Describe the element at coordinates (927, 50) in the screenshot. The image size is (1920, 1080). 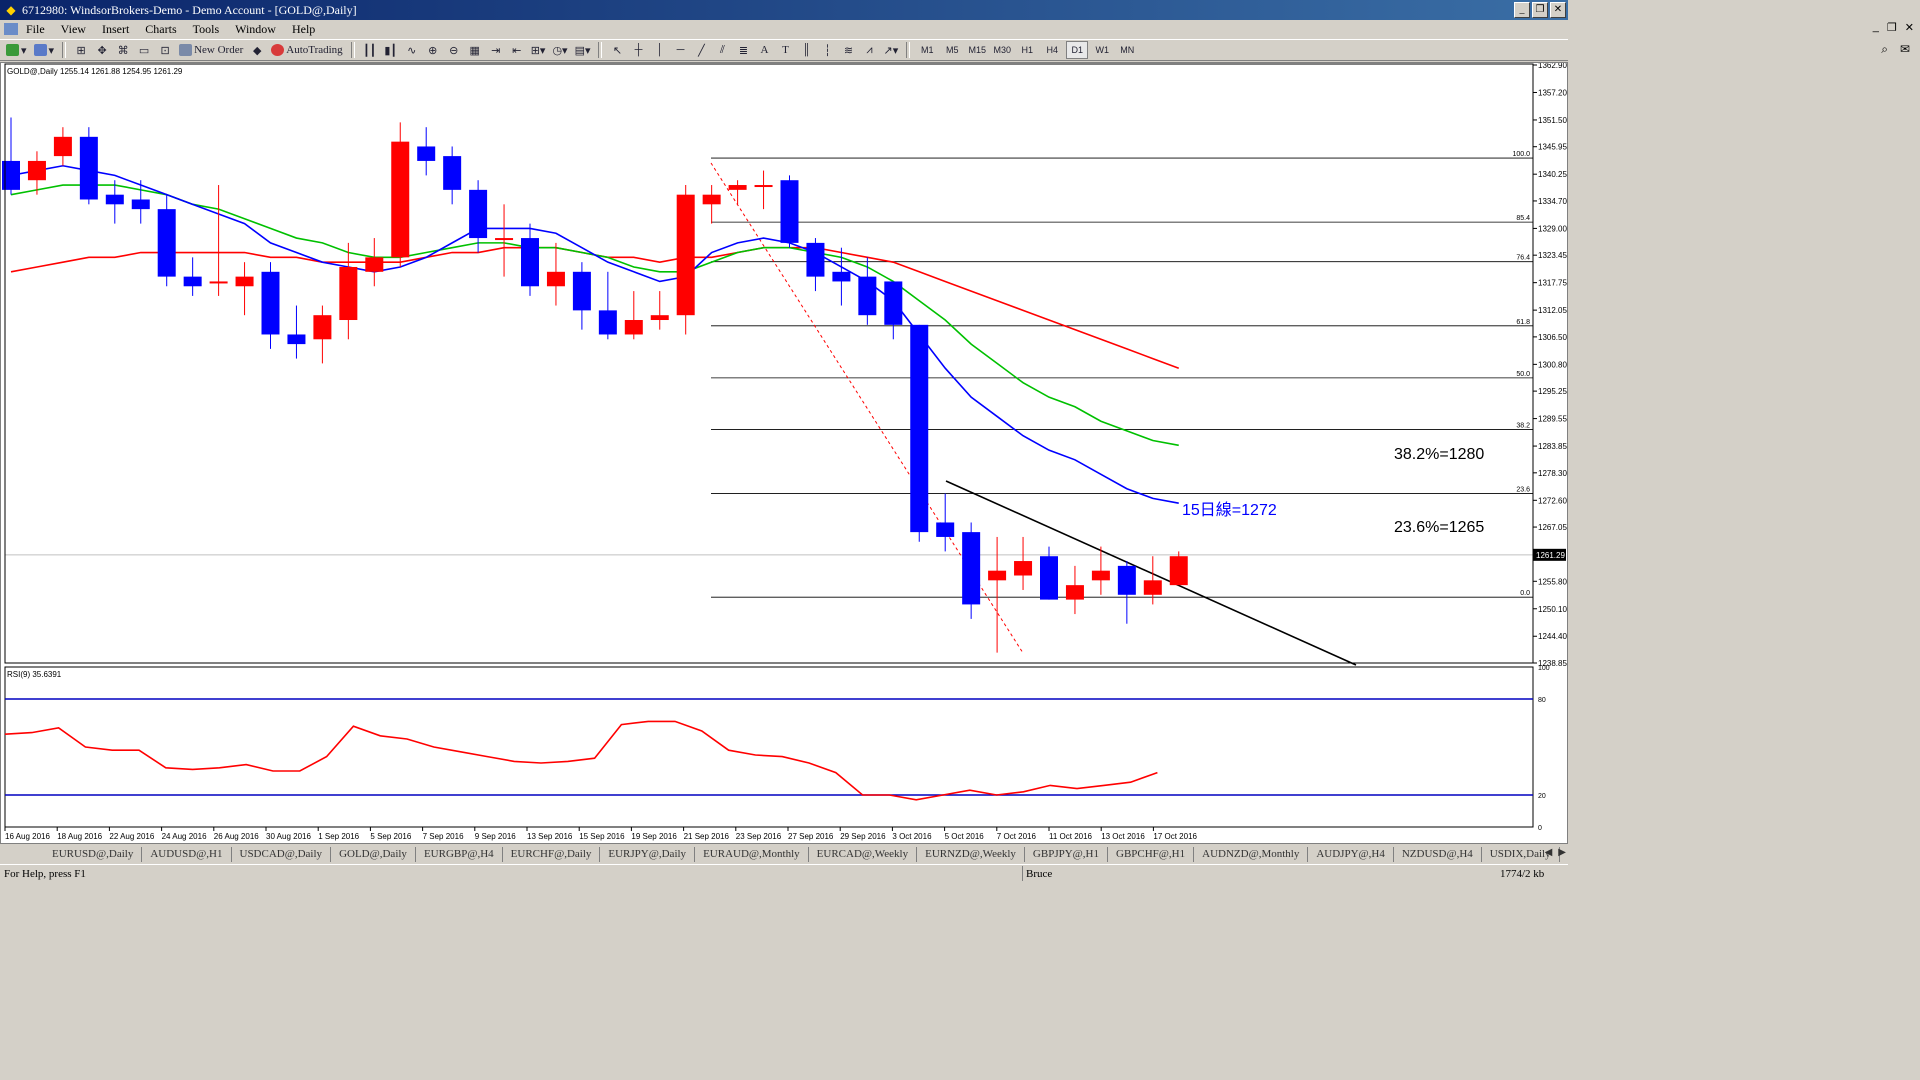
I see `timeframe-m1: M1` at that location.